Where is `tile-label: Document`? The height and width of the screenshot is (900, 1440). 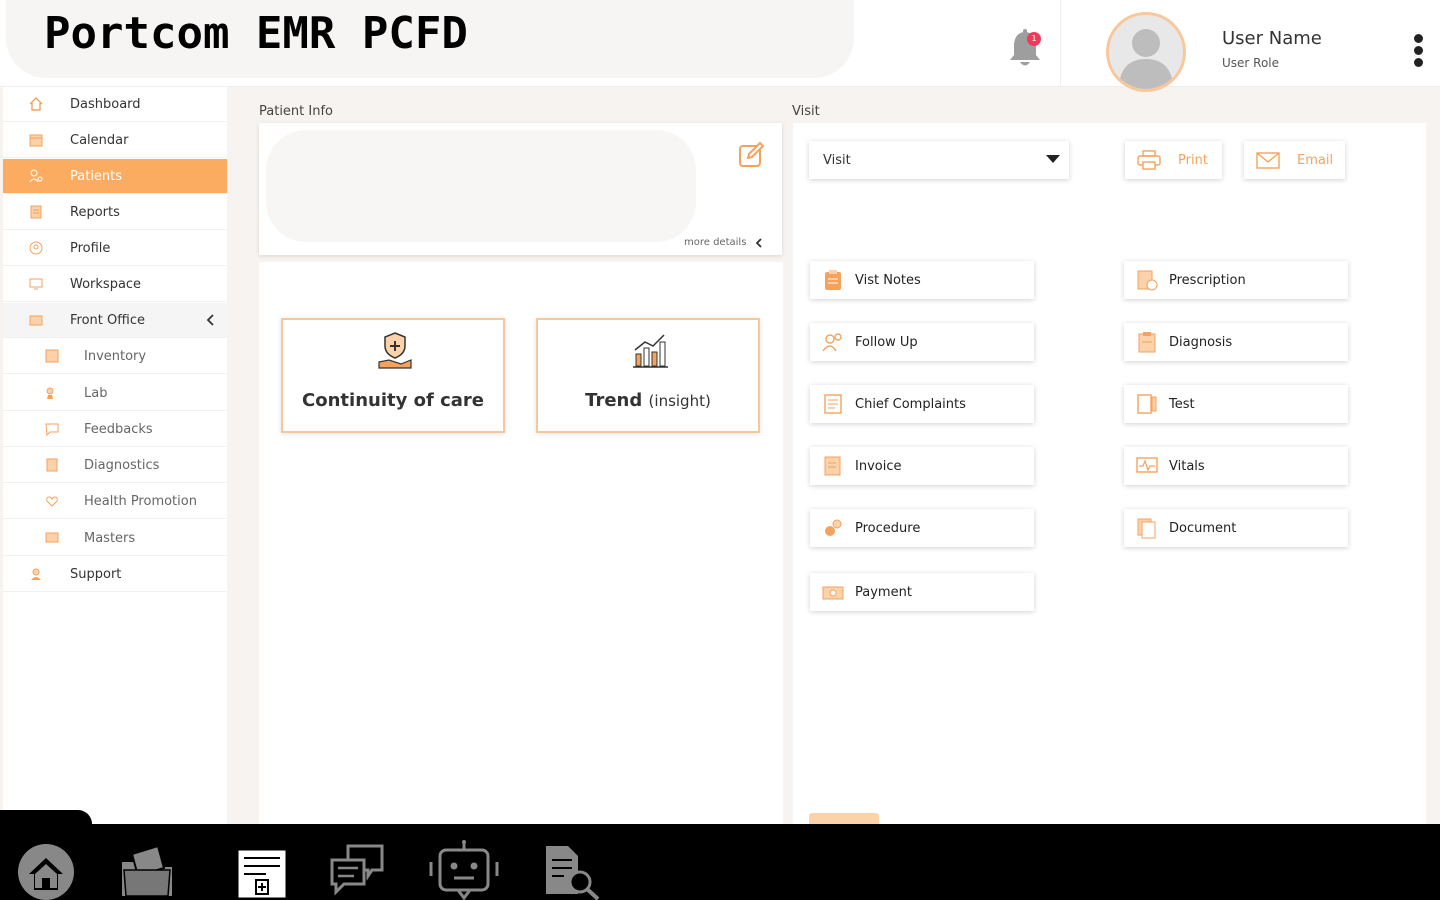
tile-label: Document is located at coordinates (1203, 528).